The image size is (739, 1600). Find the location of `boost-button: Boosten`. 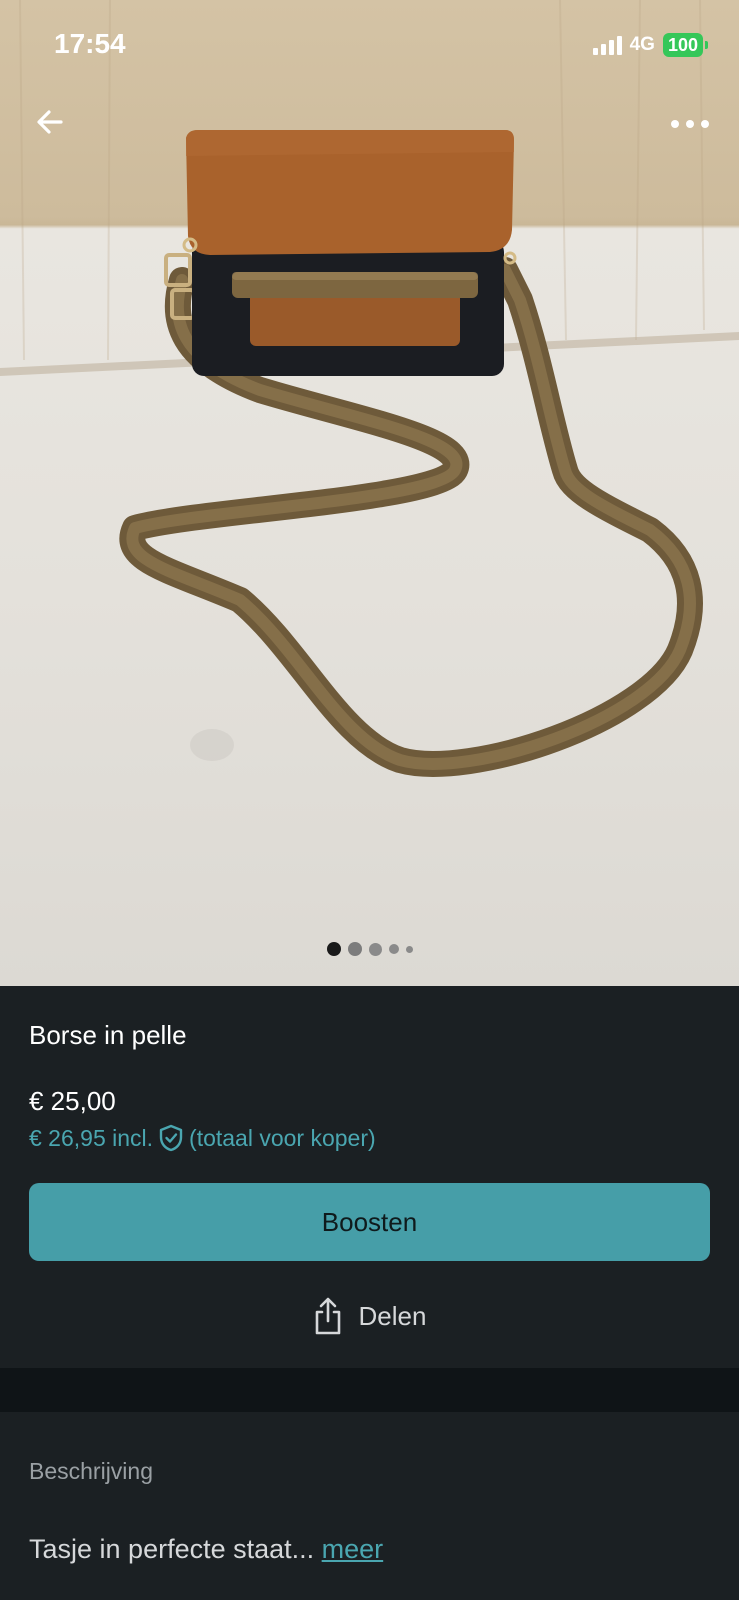

boost-button: Boosten is located at coordinates (369, 1222).